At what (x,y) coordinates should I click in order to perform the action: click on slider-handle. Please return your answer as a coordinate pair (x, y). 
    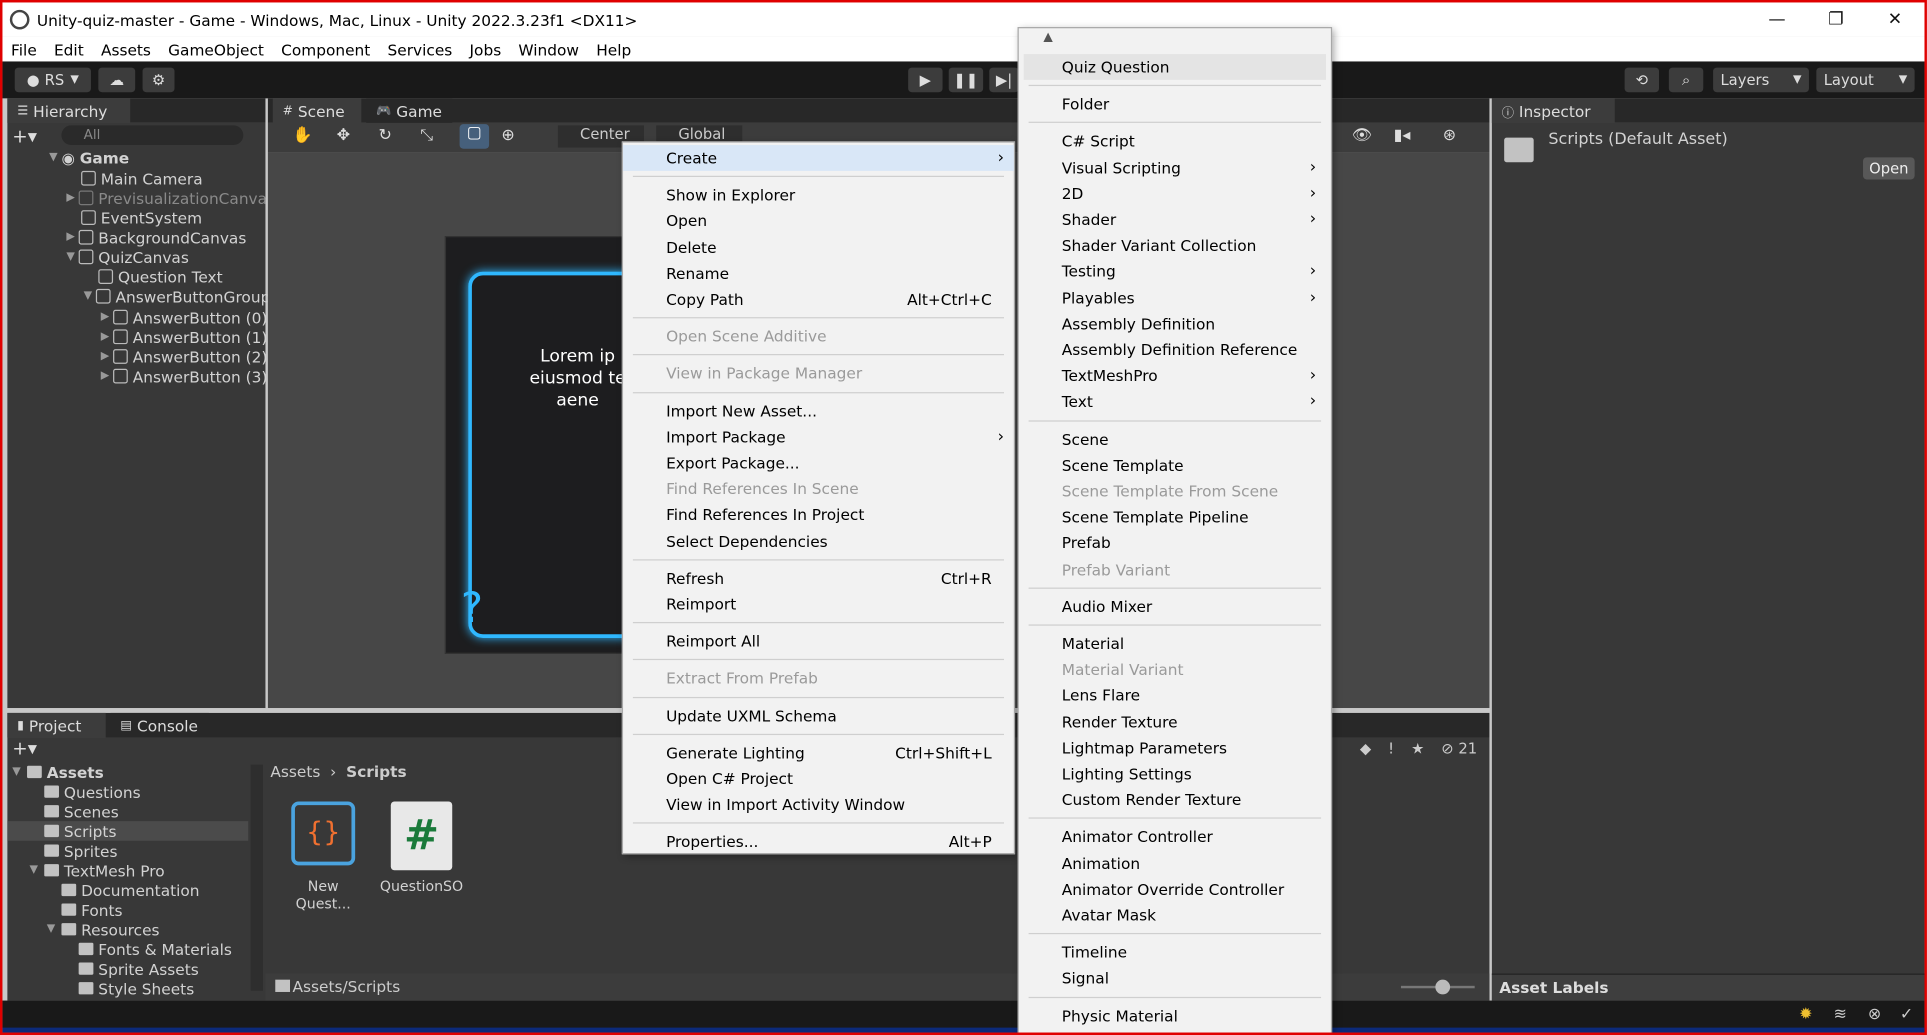
    Looking at the image, I should click on (1443, 987).